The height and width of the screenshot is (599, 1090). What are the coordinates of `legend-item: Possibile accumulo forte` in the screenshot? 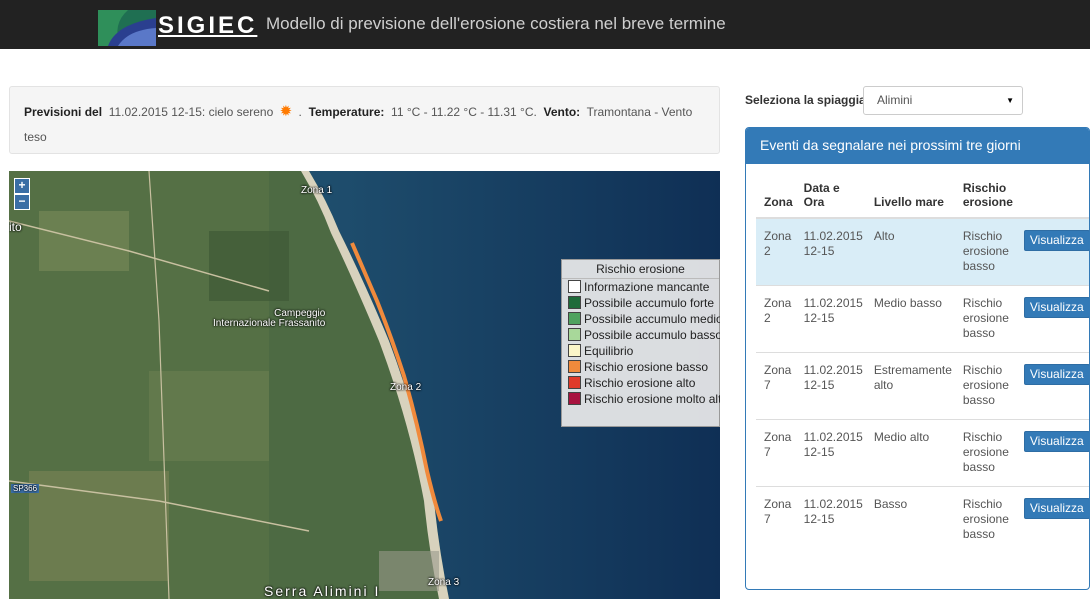 It's located at (640, 303).